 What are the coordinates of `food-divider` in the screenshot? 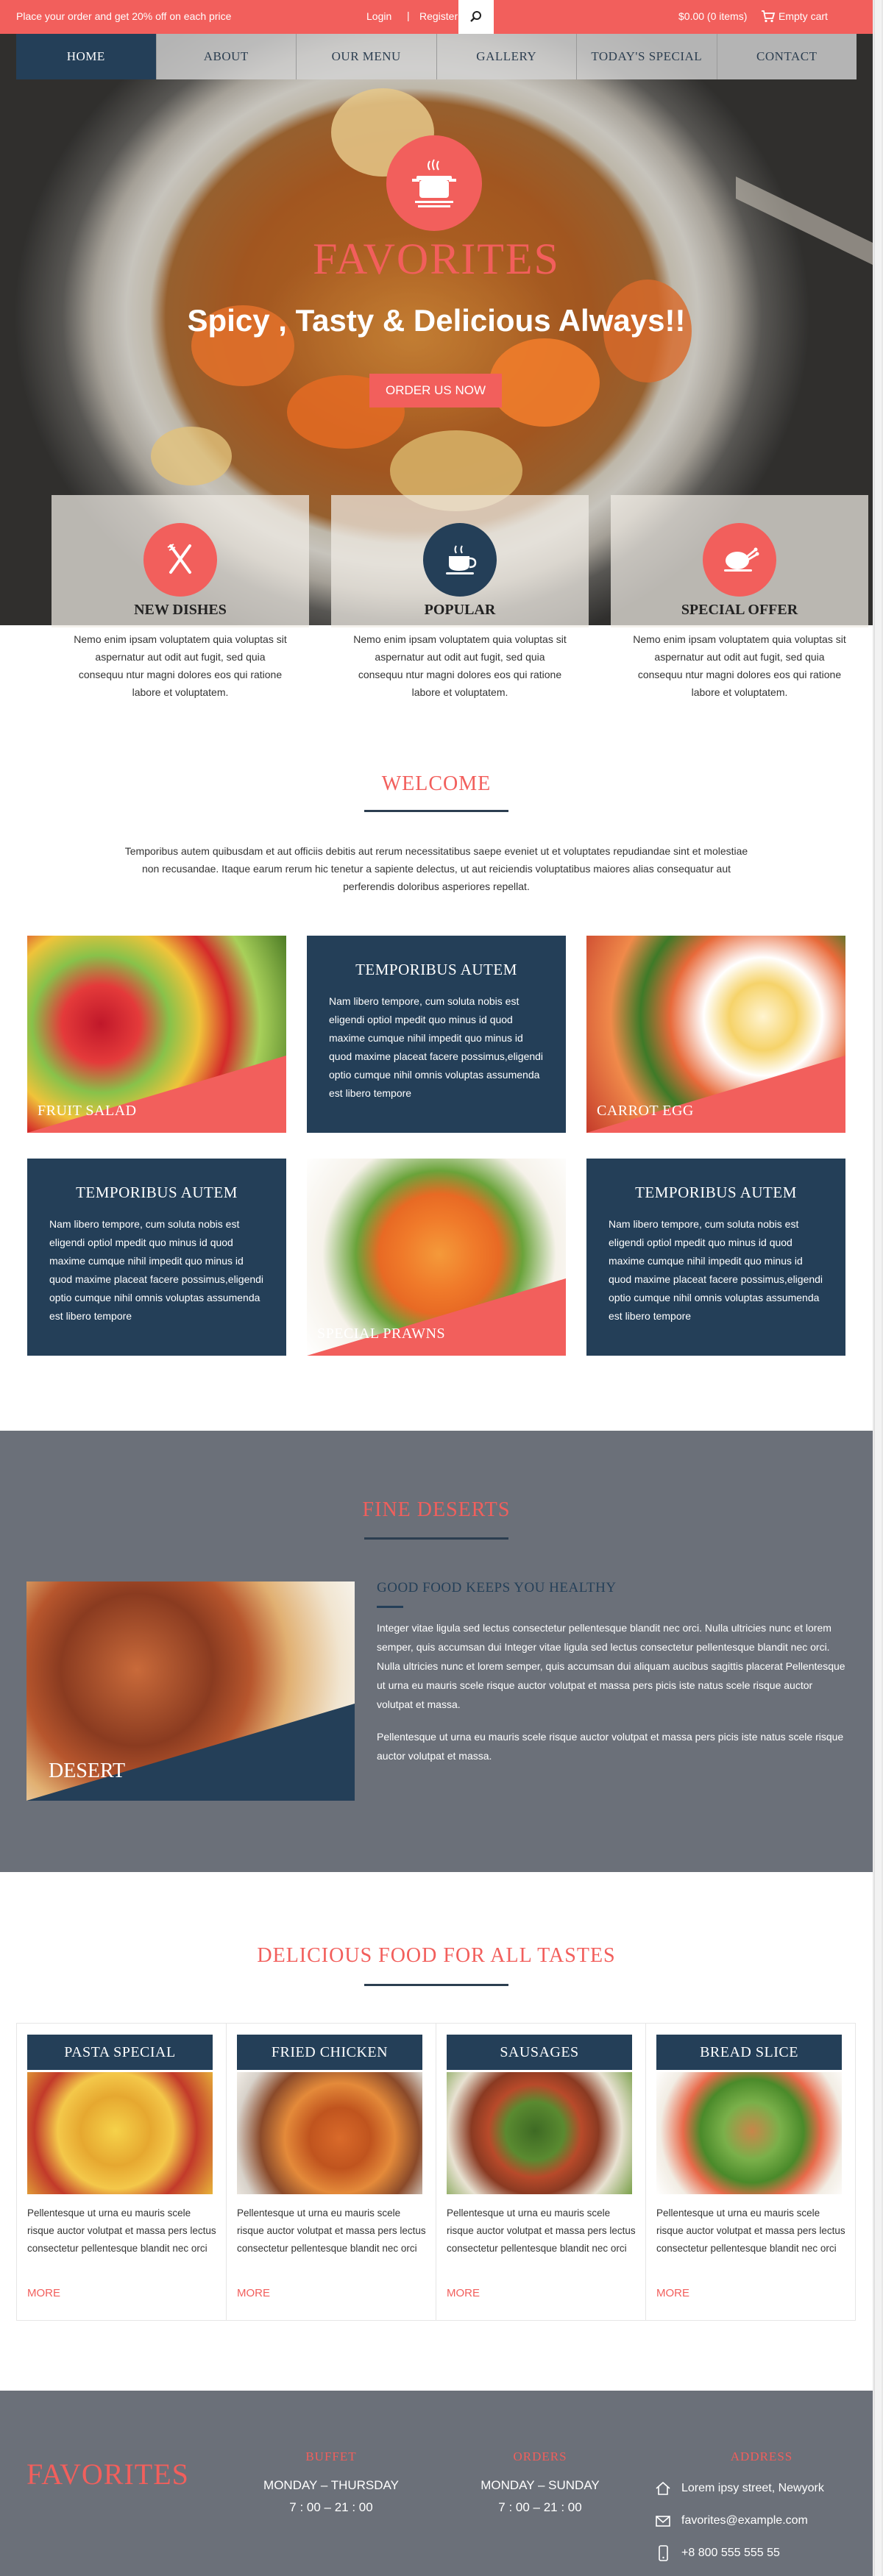 It's located at (436, 1985).